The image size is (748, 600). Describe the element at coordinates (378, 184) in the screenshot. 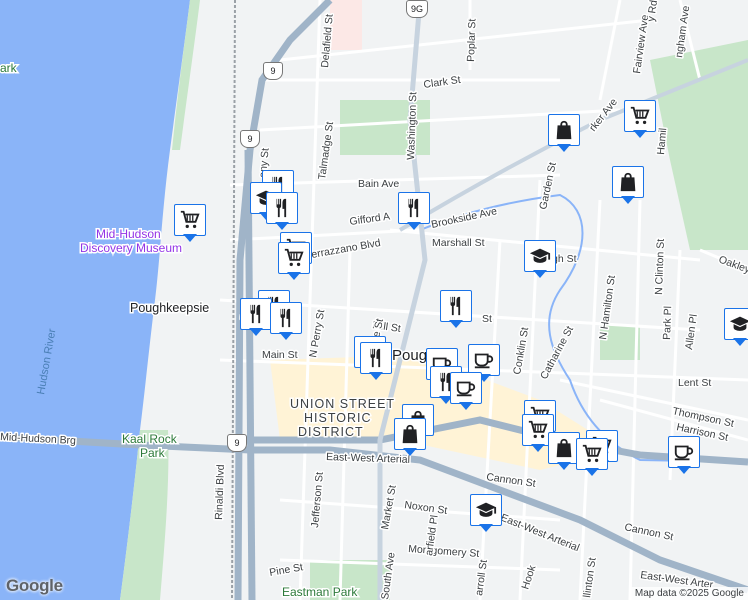

I see `bain-ave-label: Bain Ave` at that location.